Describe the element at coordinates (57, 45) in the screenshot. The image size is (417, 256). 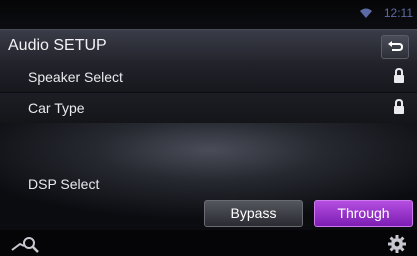
I see `page-title: Audio SETUP` at that location.